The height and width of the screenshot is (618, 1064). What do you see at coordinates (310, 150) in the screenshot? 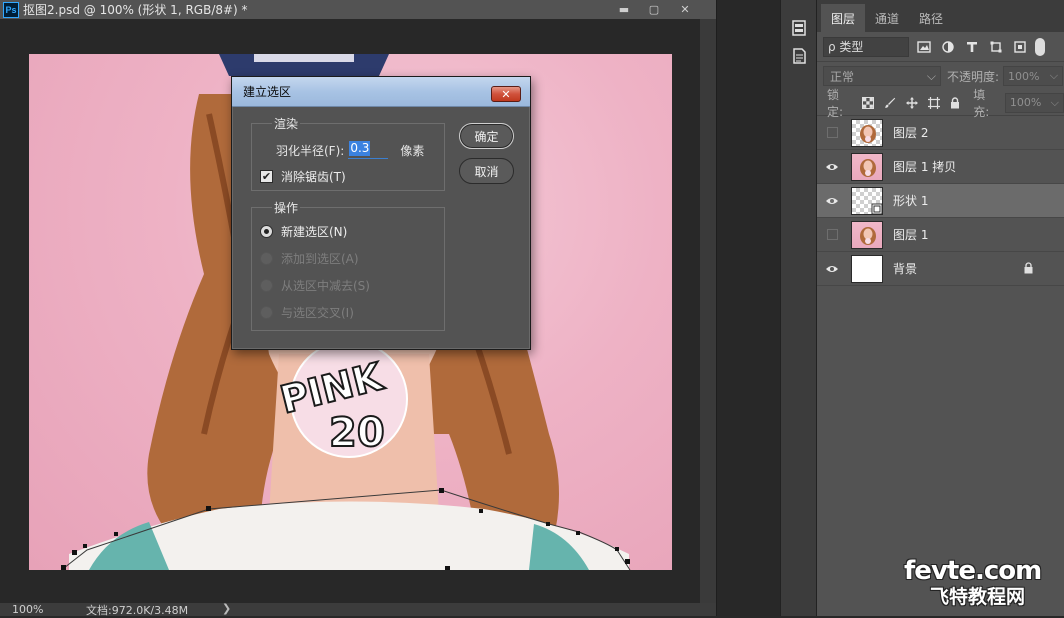
I see `feather-radius-label: 羽化半径(F):` at bounding box center [310, 150].